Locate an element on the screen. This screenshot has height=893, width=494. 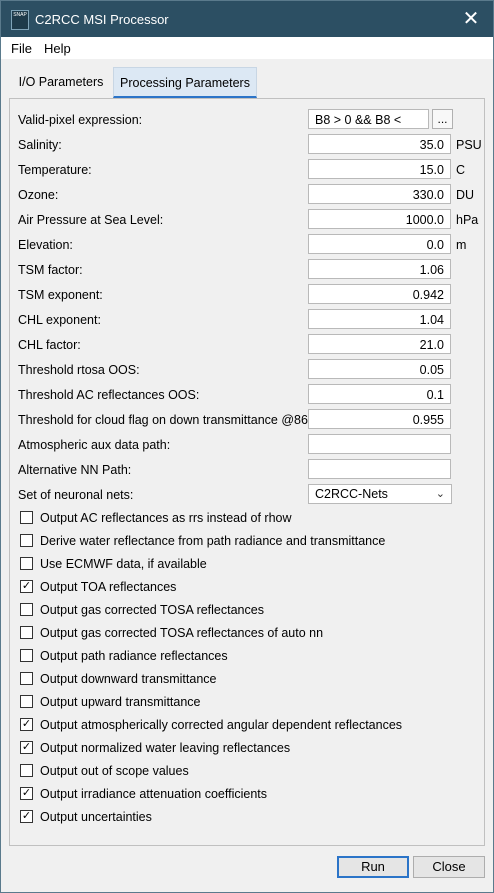
chevron-down-icon: ⌄ is located at coordinates (440, 494).